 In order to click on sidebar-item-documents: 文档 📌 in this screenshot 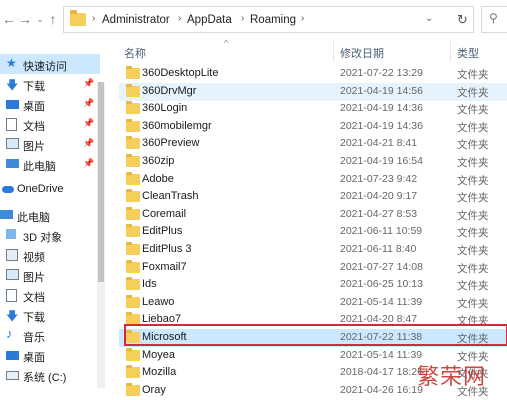, I will do `click(50, 124)`.